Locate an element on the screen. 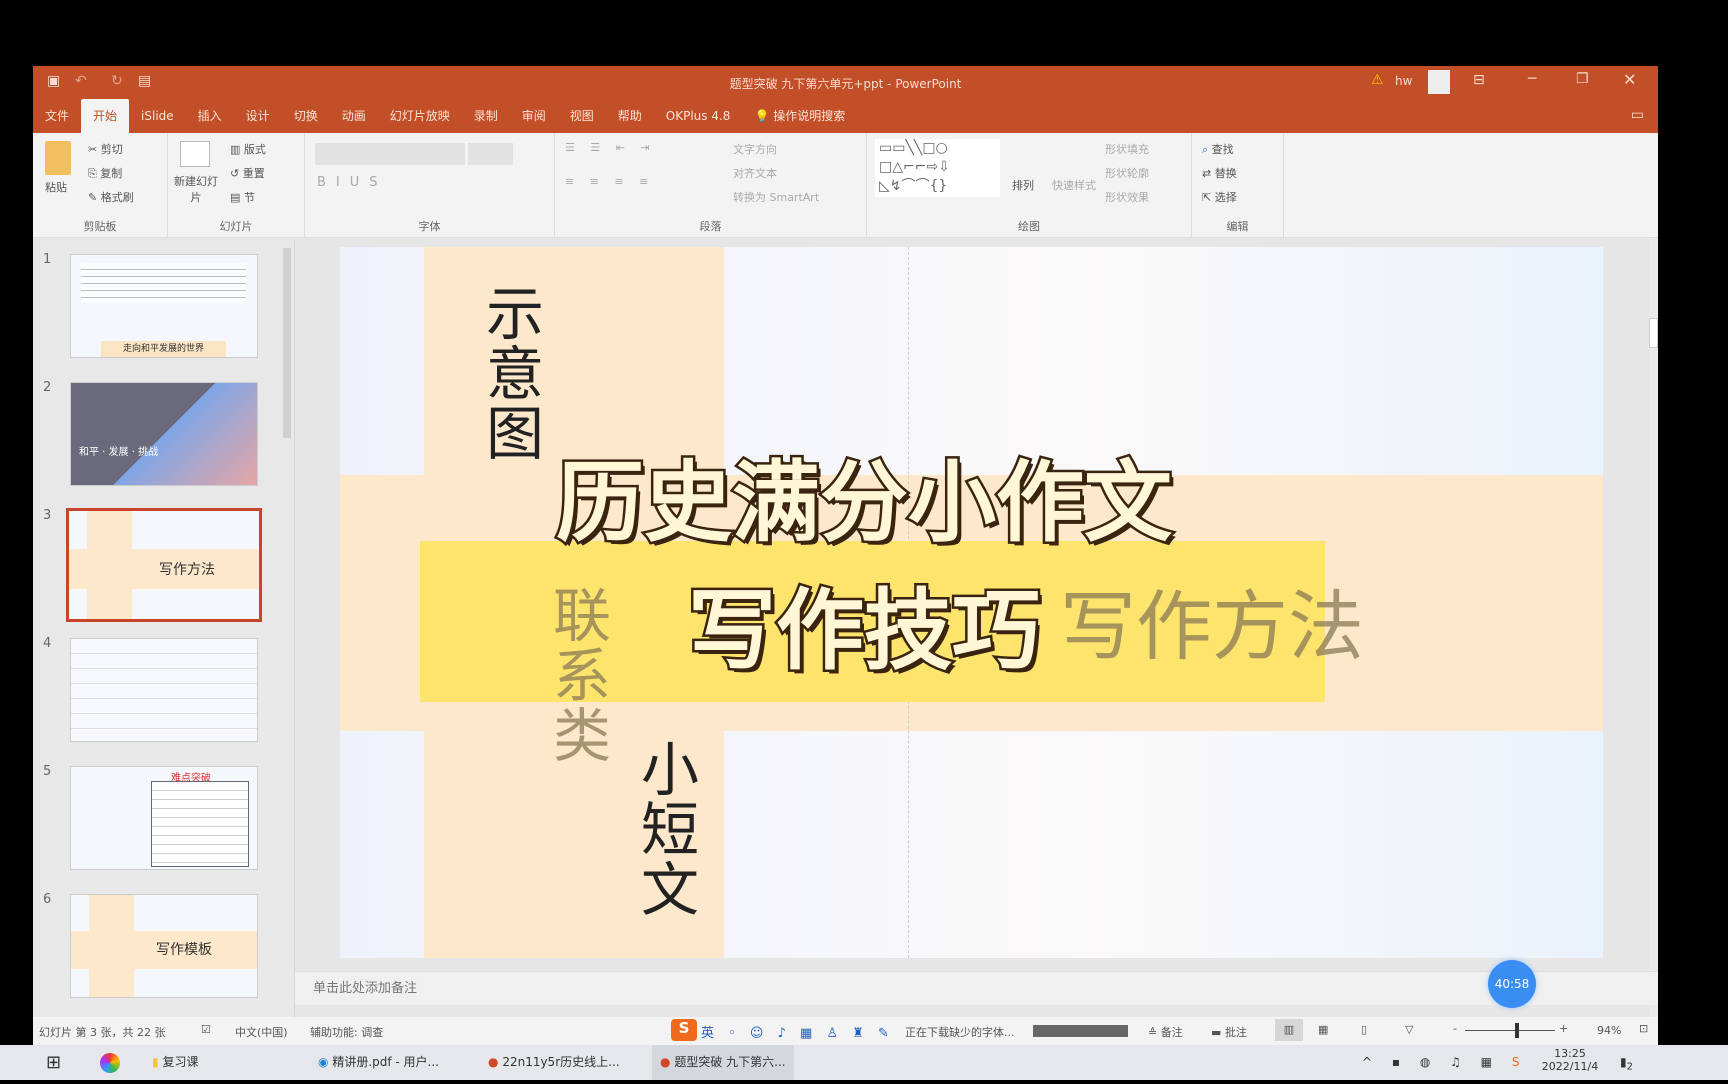  cut-button: ✂ 剪切 is located at coordinates (105, 149).